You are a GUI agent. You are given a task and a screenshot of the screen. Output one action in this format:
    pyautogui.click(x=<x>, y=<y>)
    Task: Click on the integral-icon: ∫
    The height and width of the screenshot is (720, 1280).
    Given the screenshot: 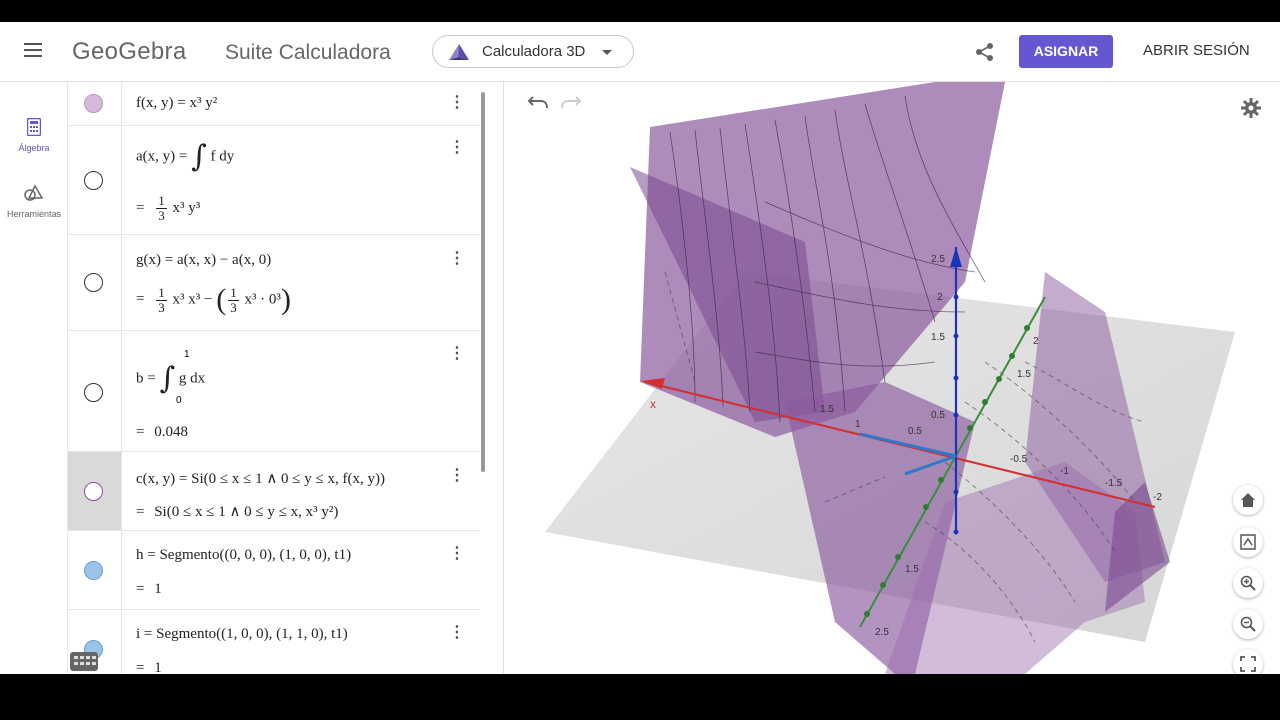 What is the action you would take?
    pyautogui.click(x=199, y=156)
    